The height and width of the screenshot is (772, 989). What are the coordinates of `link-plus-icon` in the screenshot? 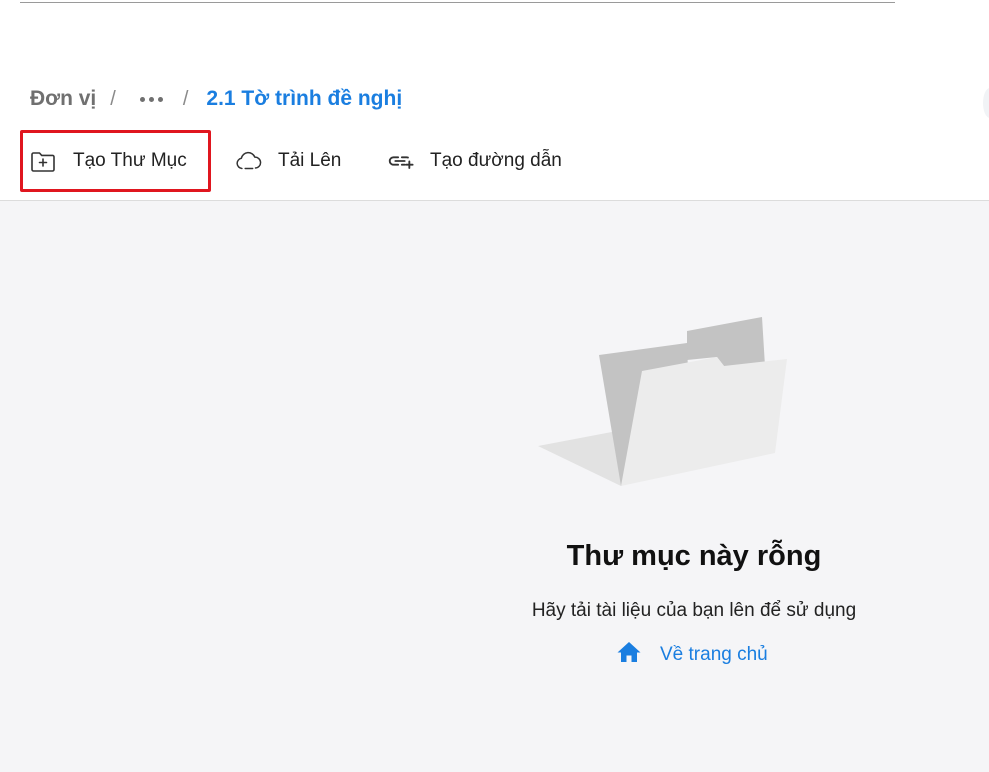 It's located at (400, 161).